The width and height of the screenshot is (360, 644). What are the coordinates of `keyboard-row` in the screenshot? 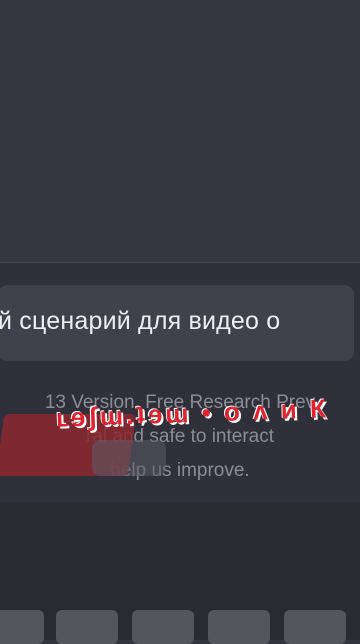 It's located at (180, 627).